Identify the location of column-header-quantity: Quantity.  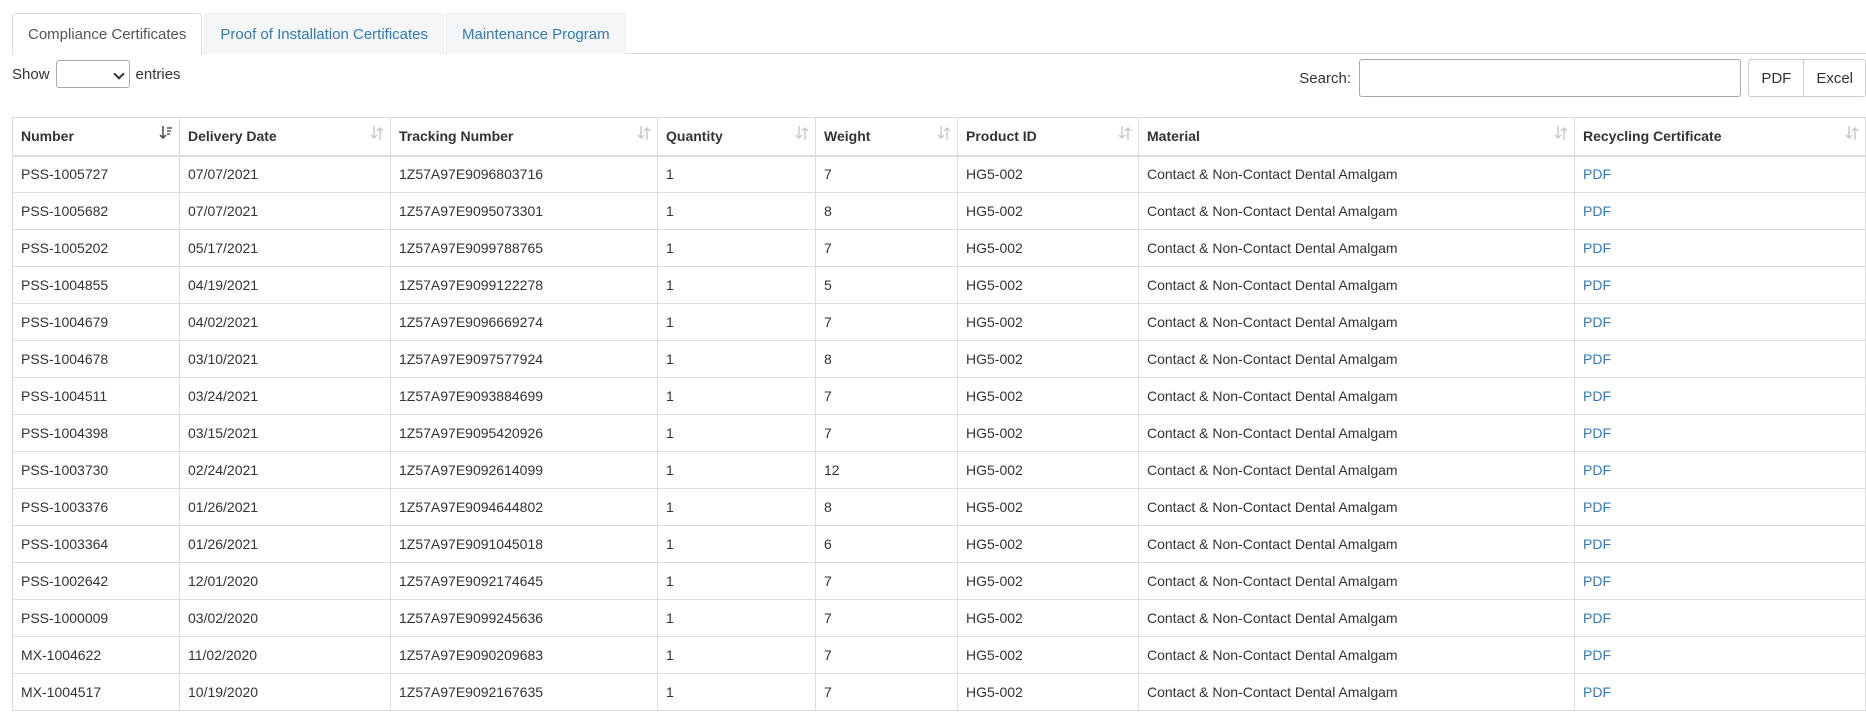
(736, 137).